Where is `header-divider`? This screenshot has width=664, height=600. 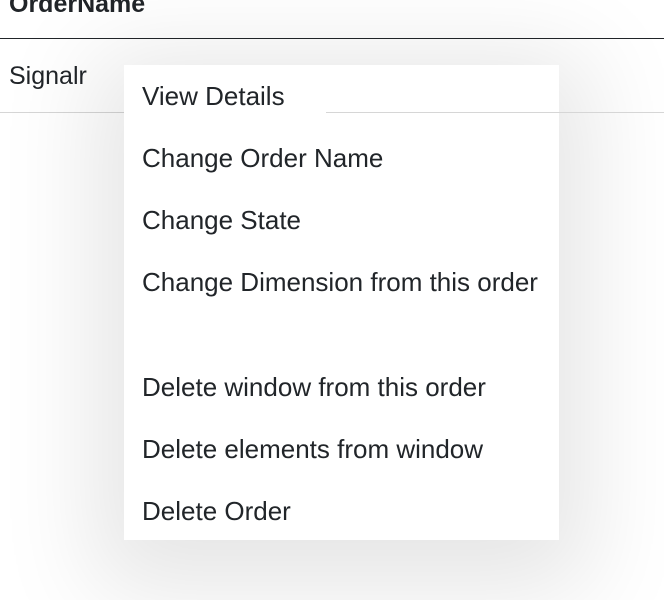
header-divider is located at coordinates (332, 38).